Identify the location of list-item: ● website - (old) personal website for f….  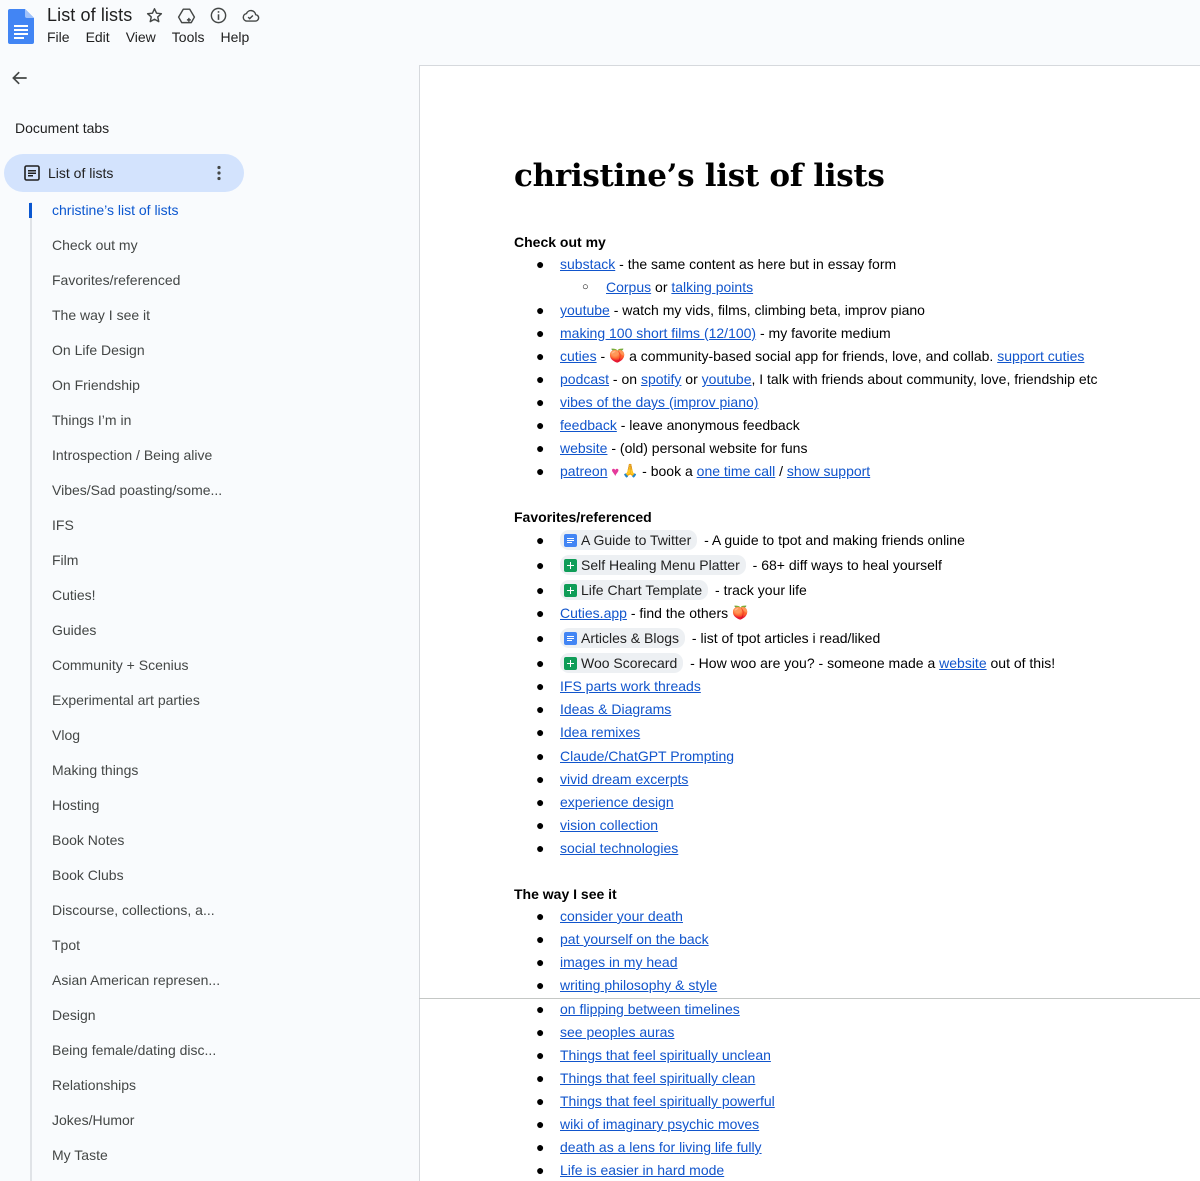
(671, 448).